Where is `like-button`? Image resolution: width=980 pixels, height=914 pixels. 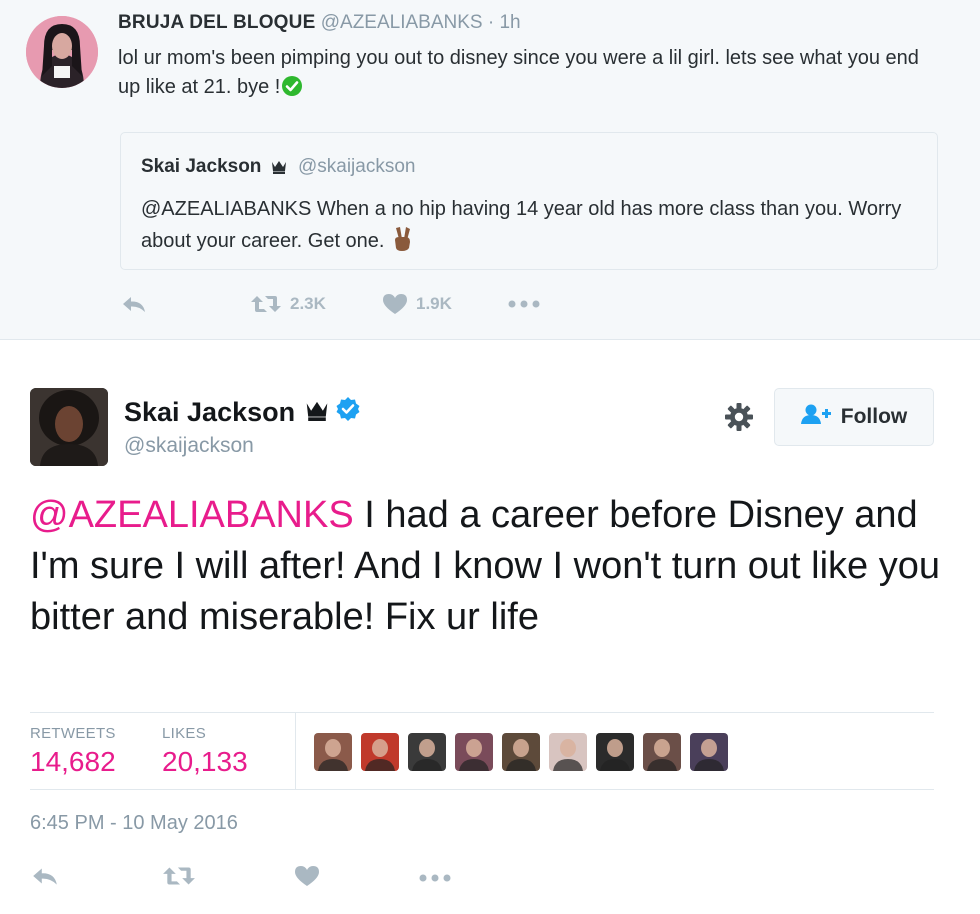
like-button is located at coordinates (307, 878).